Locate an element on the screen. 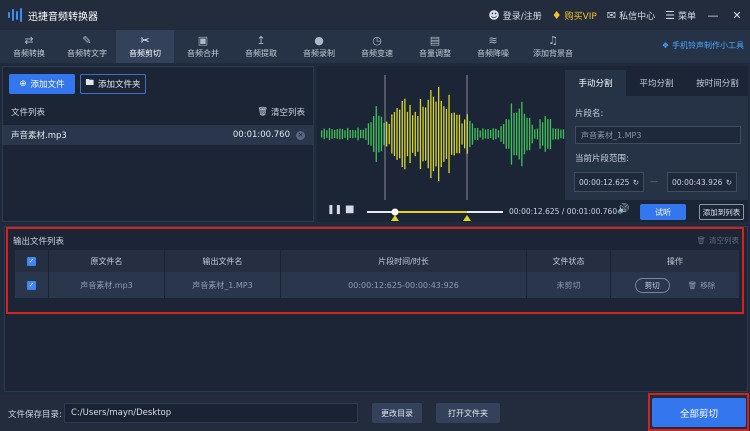  tool-add-background-music: ♫ 添加背景音 is located at coordinates (553, 46).